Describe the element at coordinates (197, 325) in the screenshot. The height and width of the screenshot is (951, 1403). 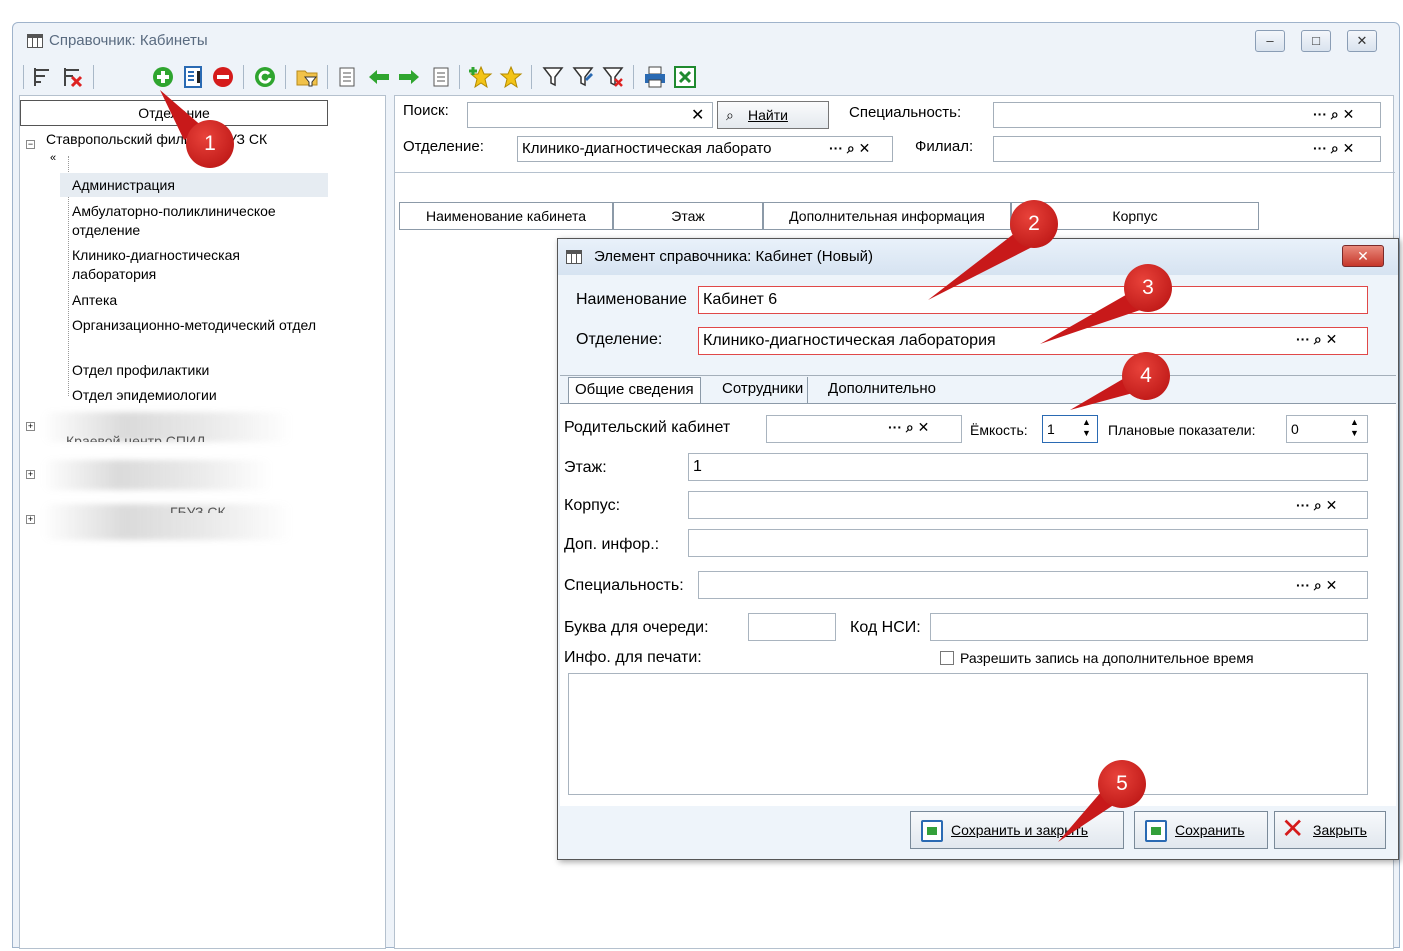
I see `tree-item-methodical: Организационно-методический отдел` at that location.